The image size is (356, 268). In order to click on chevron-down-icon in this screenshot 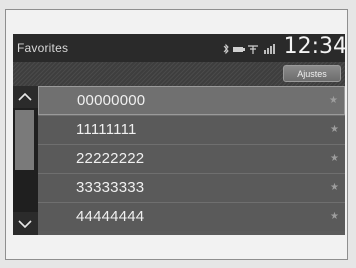, I will do `click(25, 224)`.